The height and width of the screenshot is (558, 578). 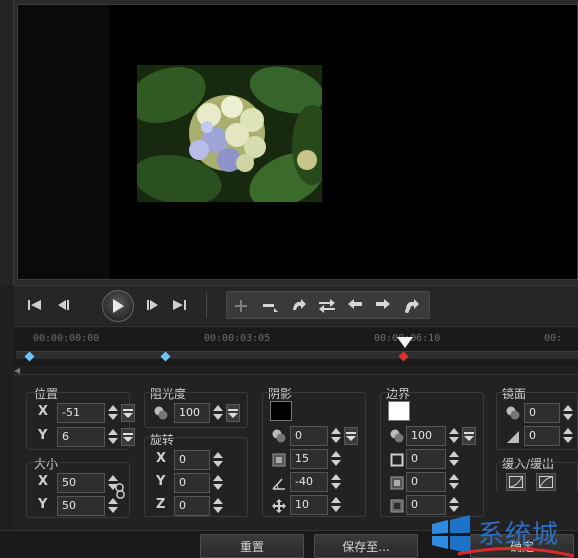 What do you see at coordinates (279, 436) in the screenshot?
I see `shadow-opacity-icon` at bounding box center [279, 436].